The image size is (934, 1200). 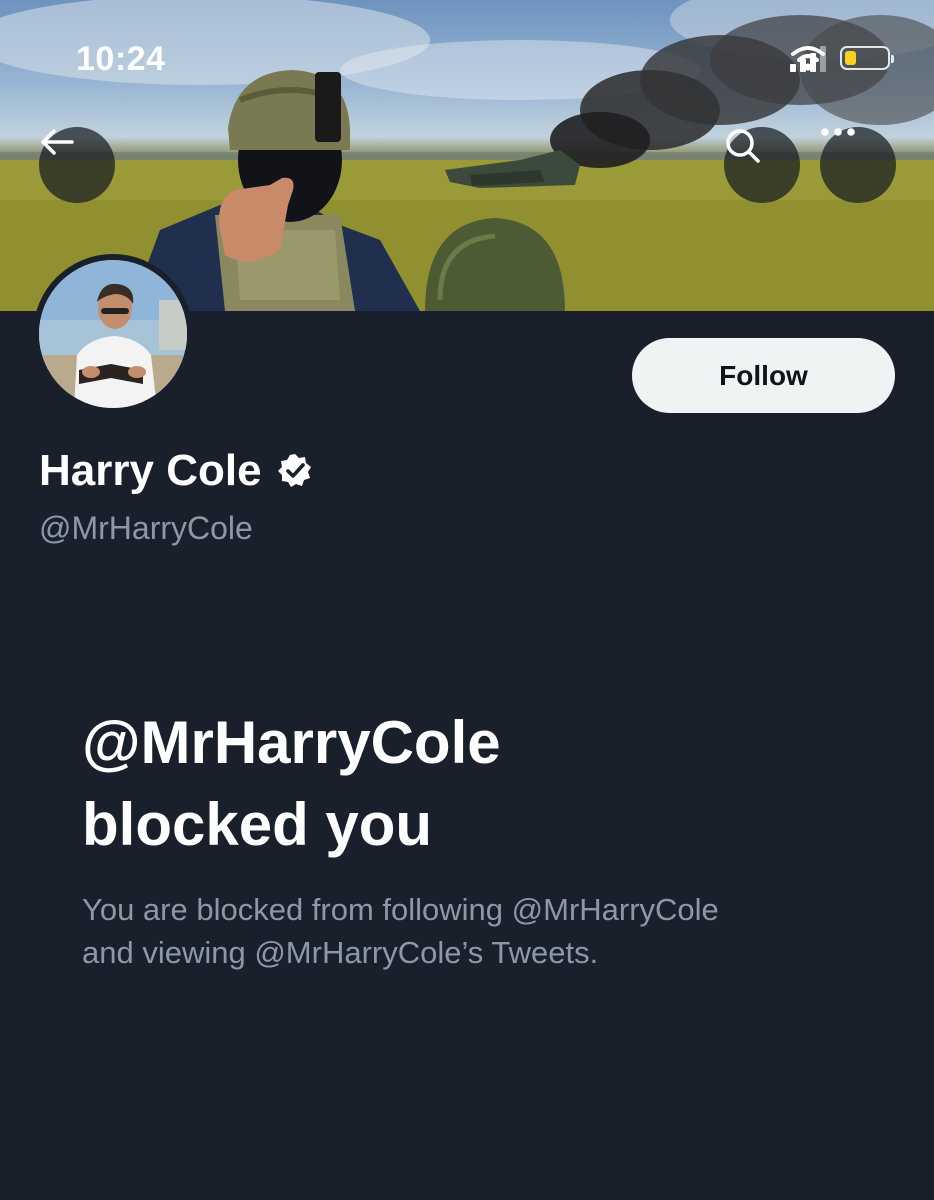 I want to click on more-icon, so click(x=838, y=132).